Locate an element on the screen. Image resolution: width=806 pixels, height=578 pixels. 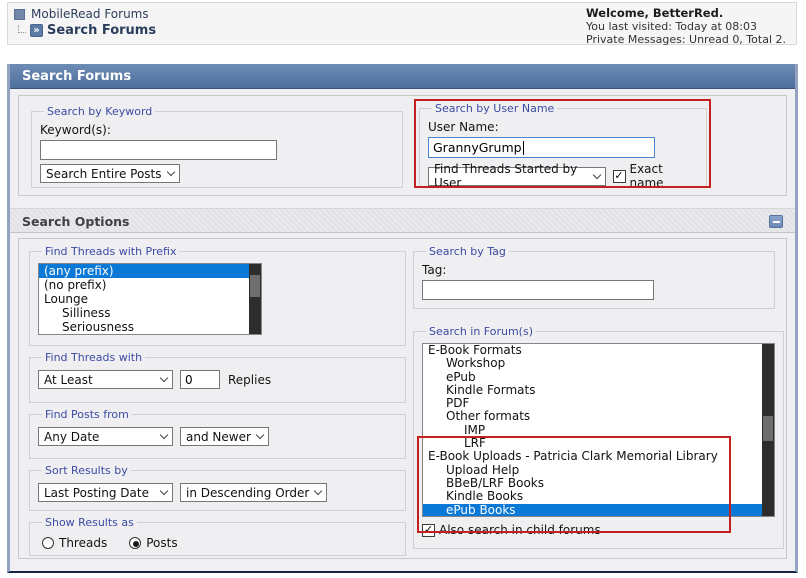
forum-icon is located at coordinates (19, 14).